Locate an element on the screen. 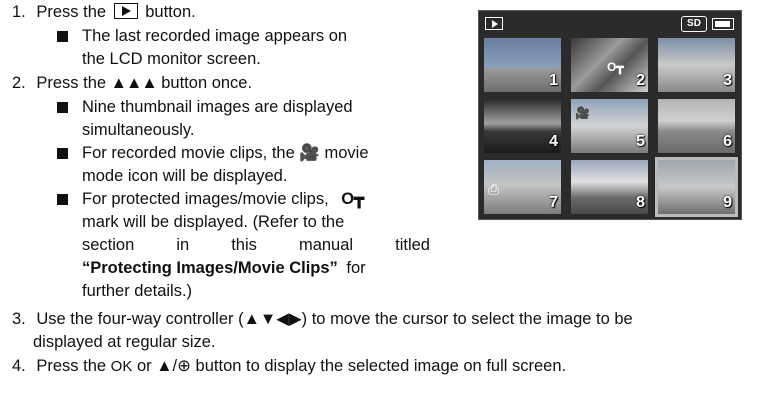  step-2-bullet-line: “Protecting Images/Movie Clips” for is located at coordinates (224, 268).